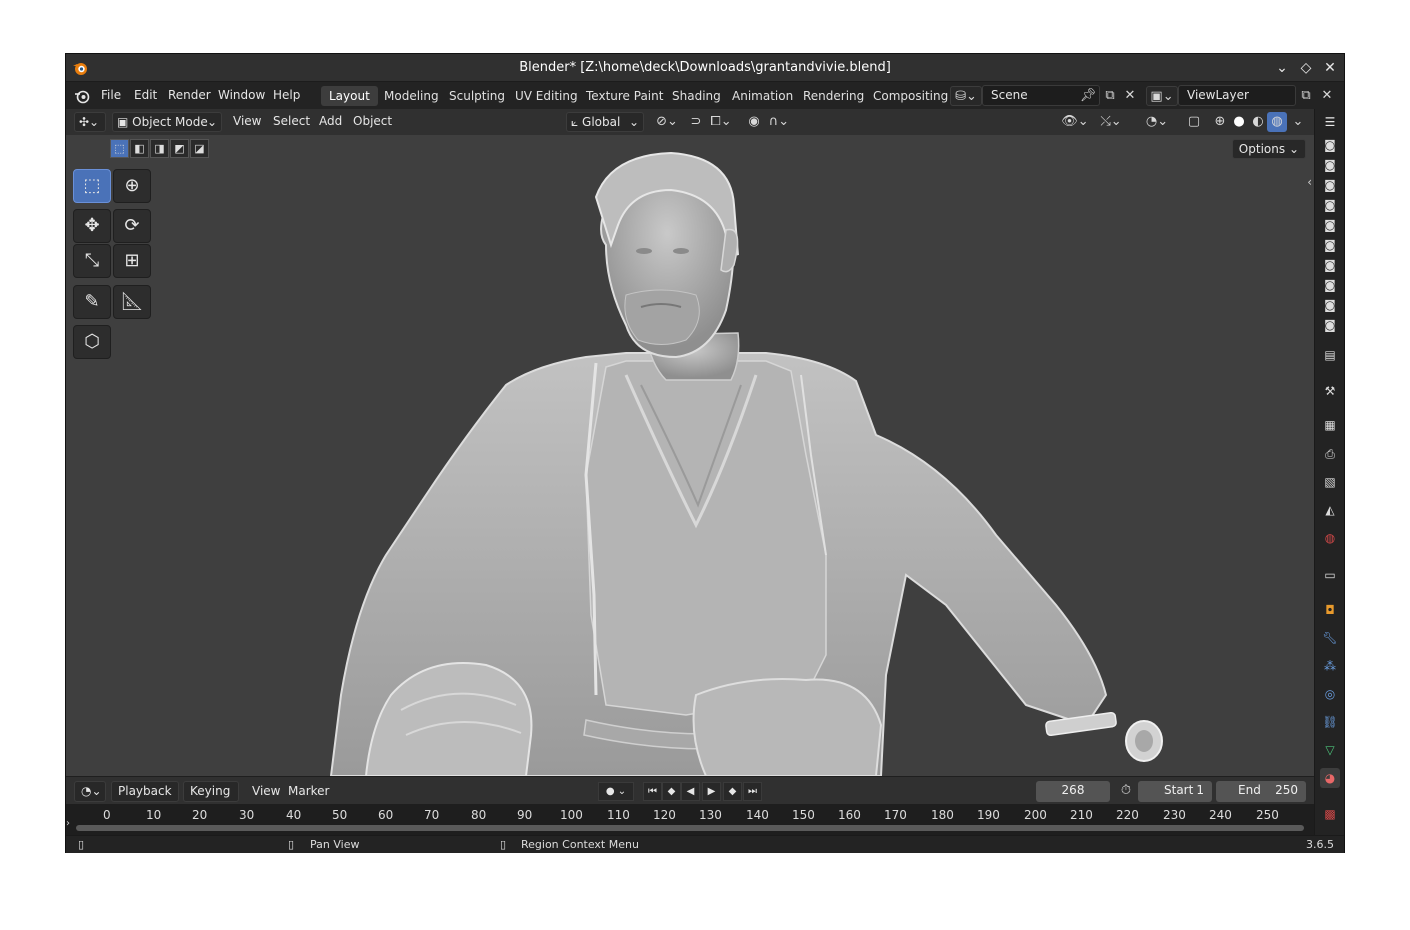  What do you see at coordinates (1330, 722) in the screenshot?
I see `constraints-properties-icon: ⛓` at bounding box center [1330, 722].